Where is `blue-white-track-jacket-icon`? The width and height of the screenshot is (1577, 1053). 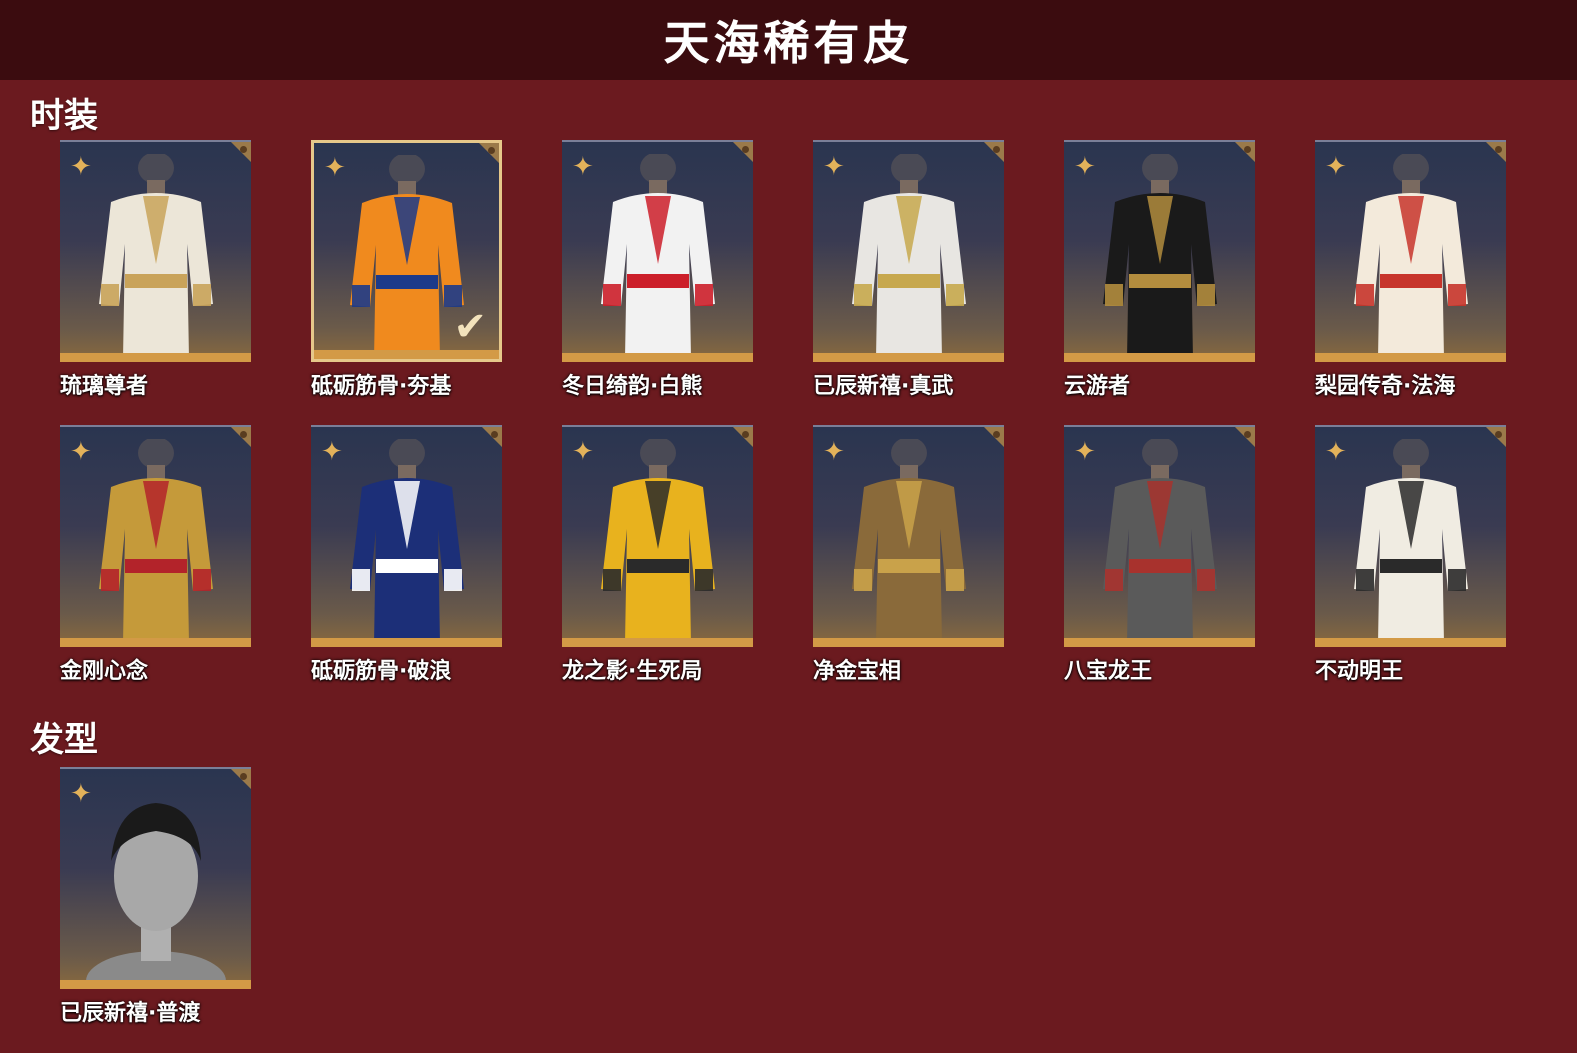
blue-white-track-jacket-icon is located at coordinates (407, 543).